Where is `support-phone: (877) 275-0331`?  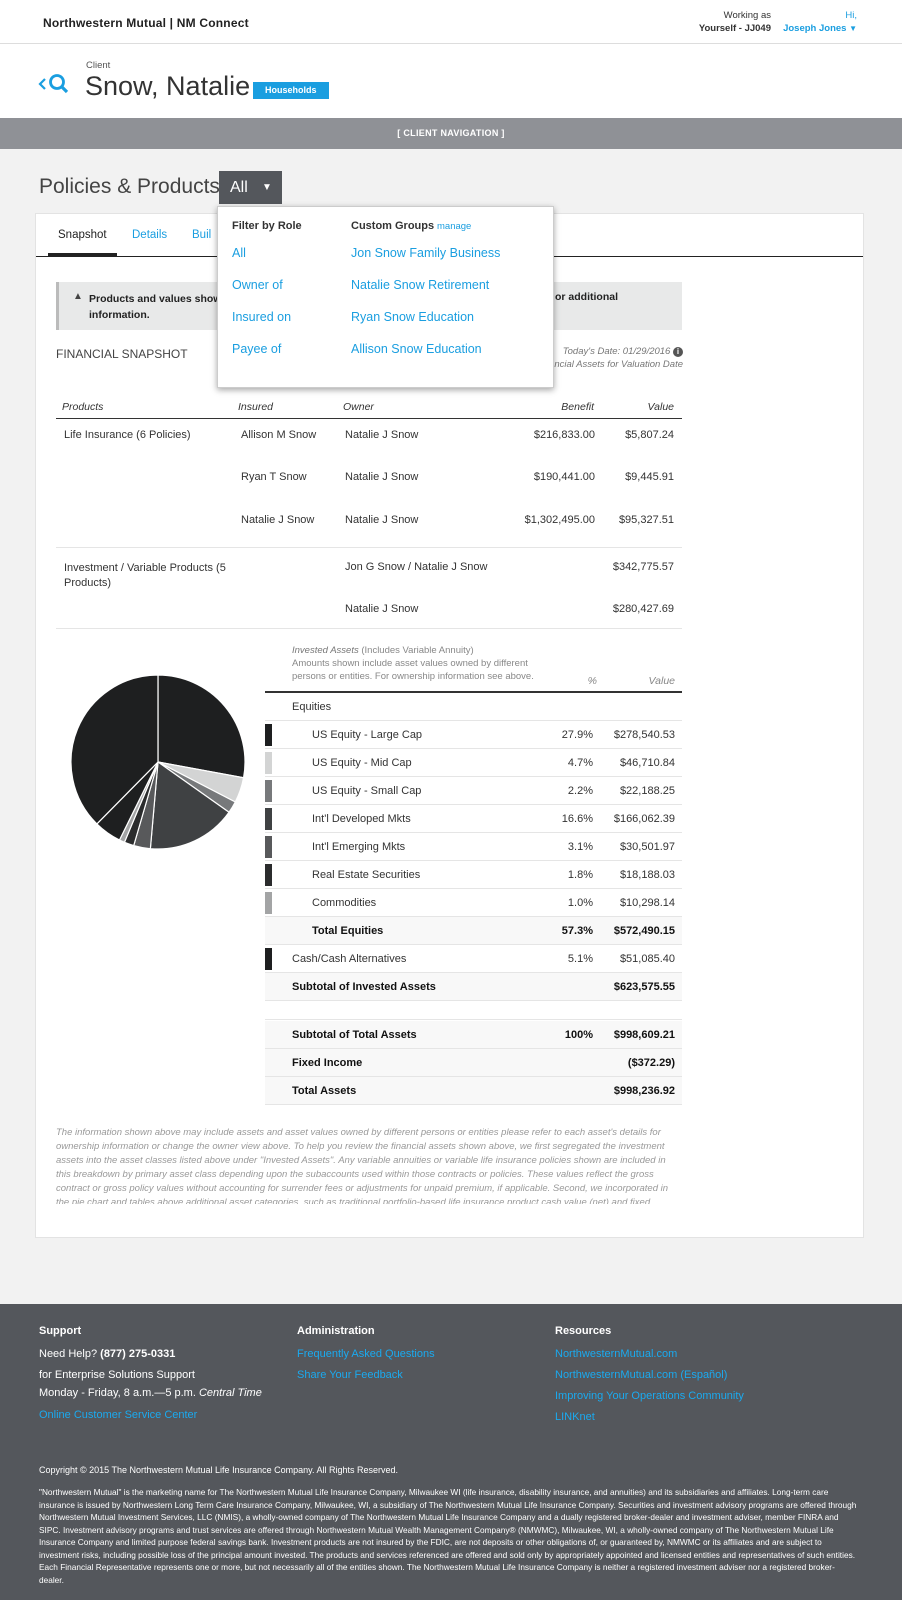
support-phone: (877) 275-0331 is located at coordinates (137, 1354).